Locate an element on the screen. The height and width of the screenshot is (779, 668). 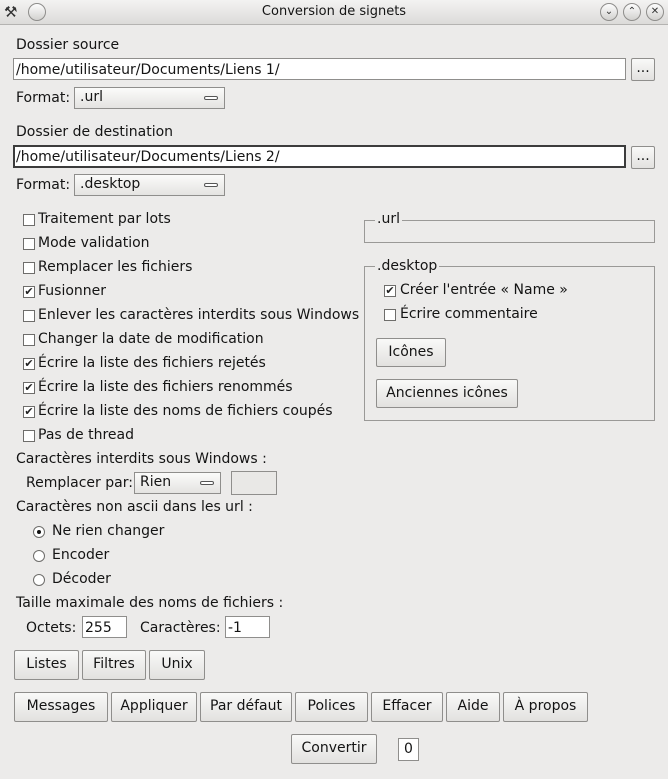
convert-button: Convertir is located at coordinates (334, 749).